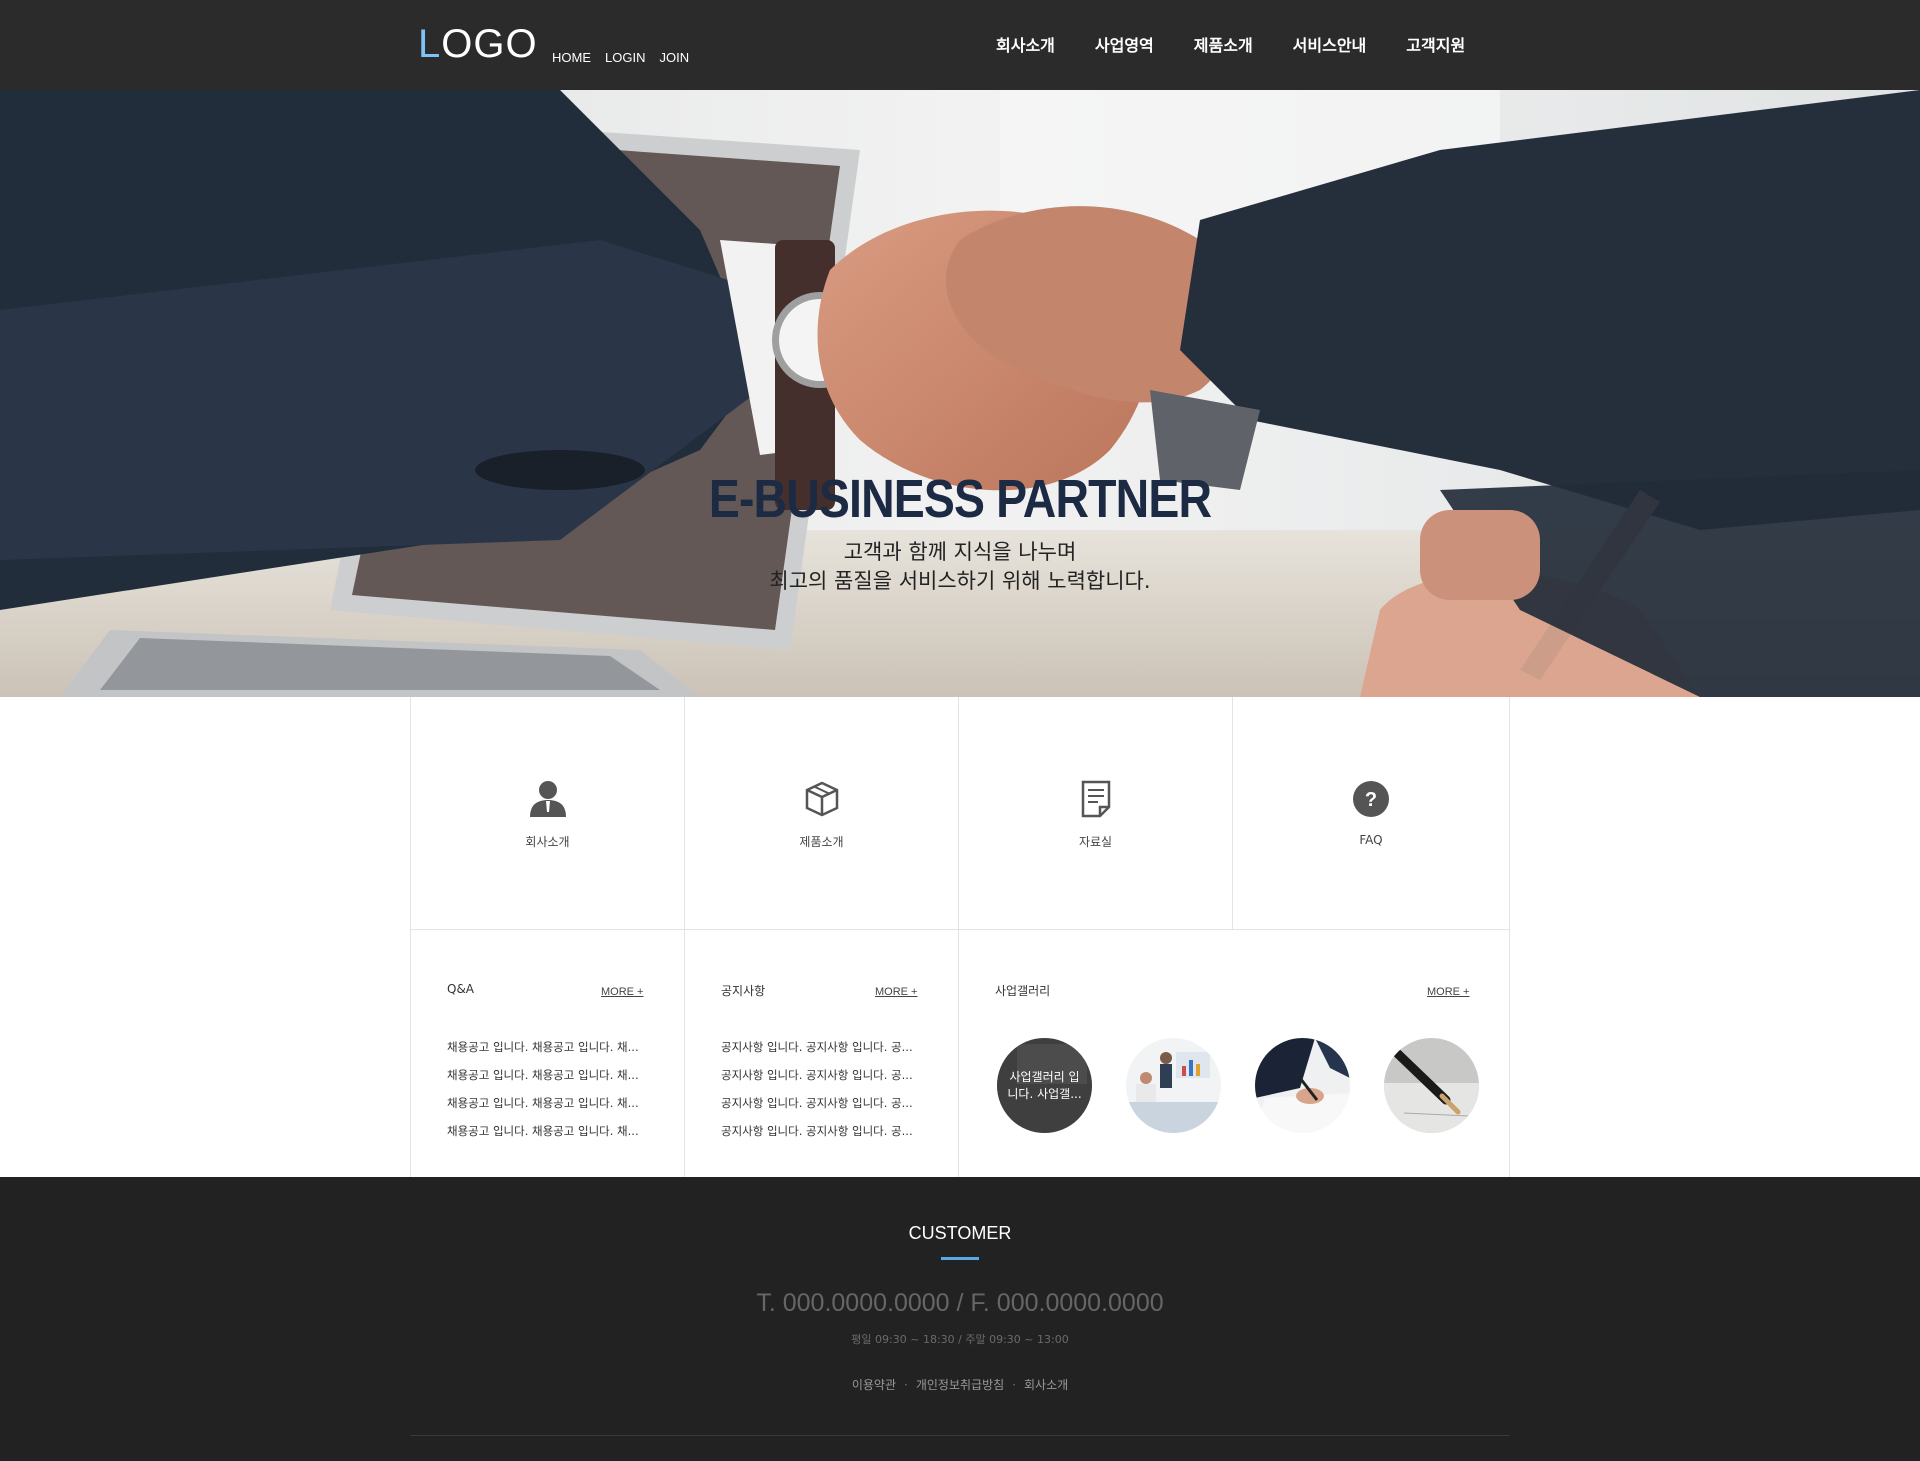 This screenshot has width=1920, height=1461. I want to click on home-link: HOME, so click(571, 57).